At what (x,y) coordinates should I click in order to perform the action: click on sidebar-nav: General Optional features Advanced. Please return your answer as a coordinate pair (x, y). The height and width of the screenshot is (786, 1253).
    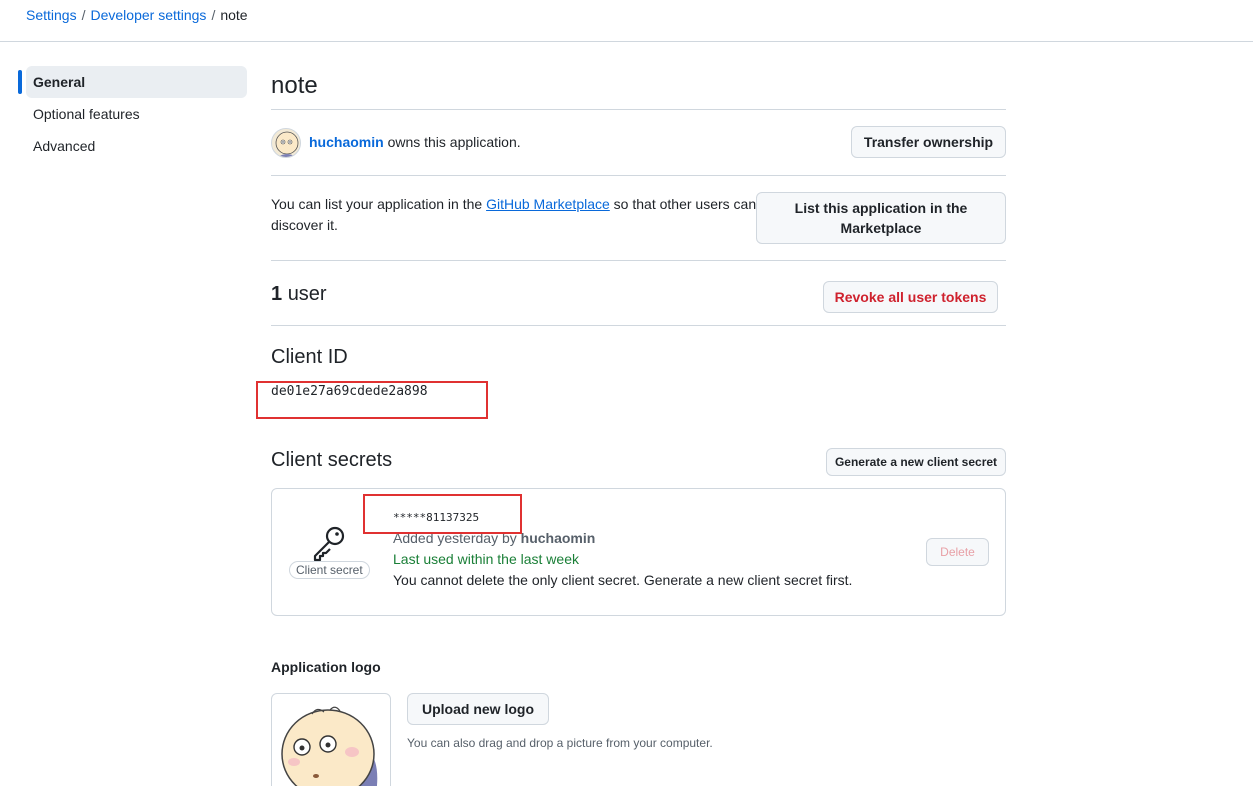
    Looking at the image, I should click on (132, 114).